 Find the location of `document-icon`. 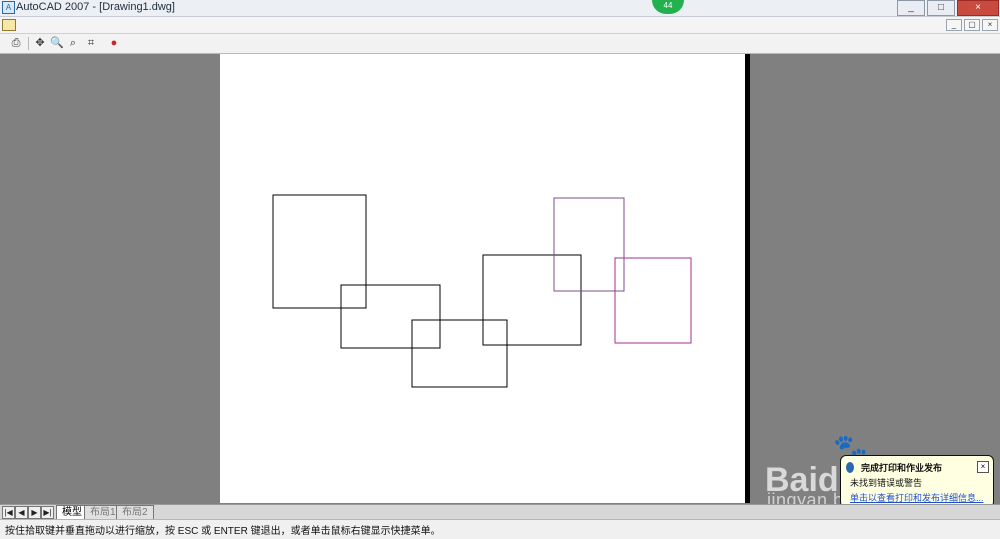

document-icon is located at coordinates (9, 25).